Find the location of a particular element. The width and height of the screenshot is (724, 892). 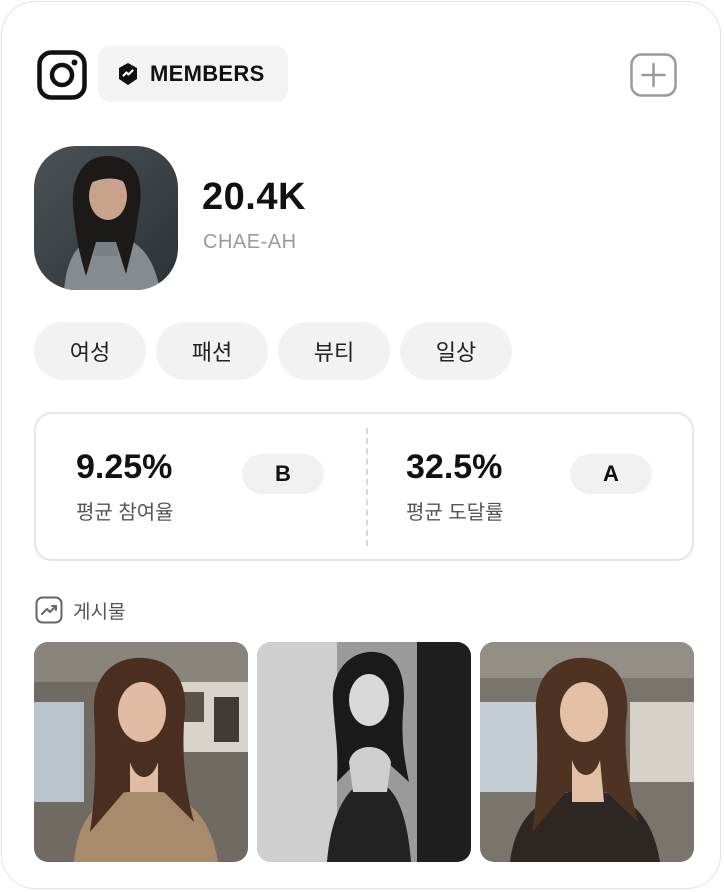

trending-up-icon is located at coordinates (49, 610).